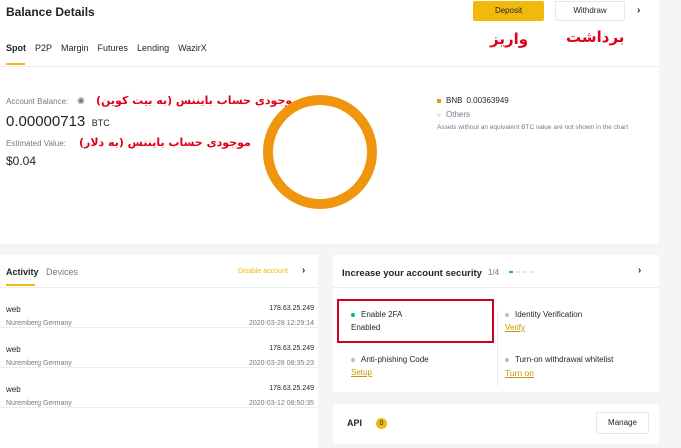 The width and height of the screenshot is (681, 448). What do you see at coordinates (20, 285) in the screenshot?
I see `tab-activity-indicator` at bounding box center [20, 285].